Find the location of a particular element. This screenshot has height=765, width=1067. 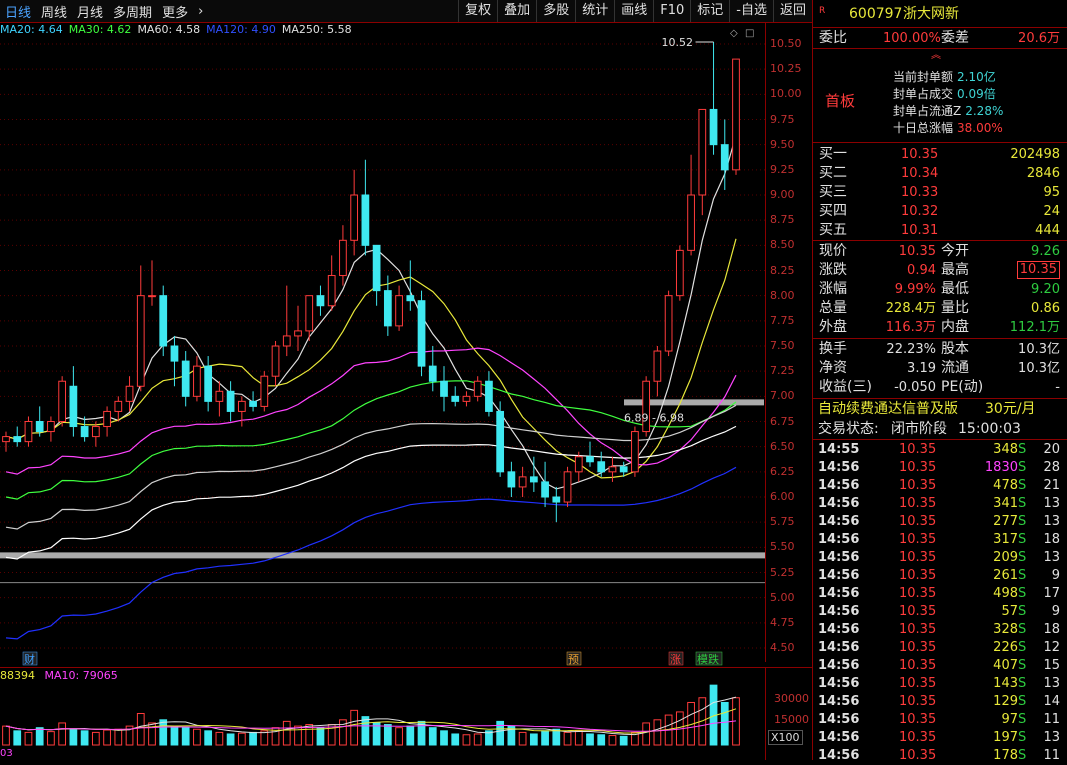

tick-row: 14:56 10.35 197 S 13 is located at coordinates (940, 738).